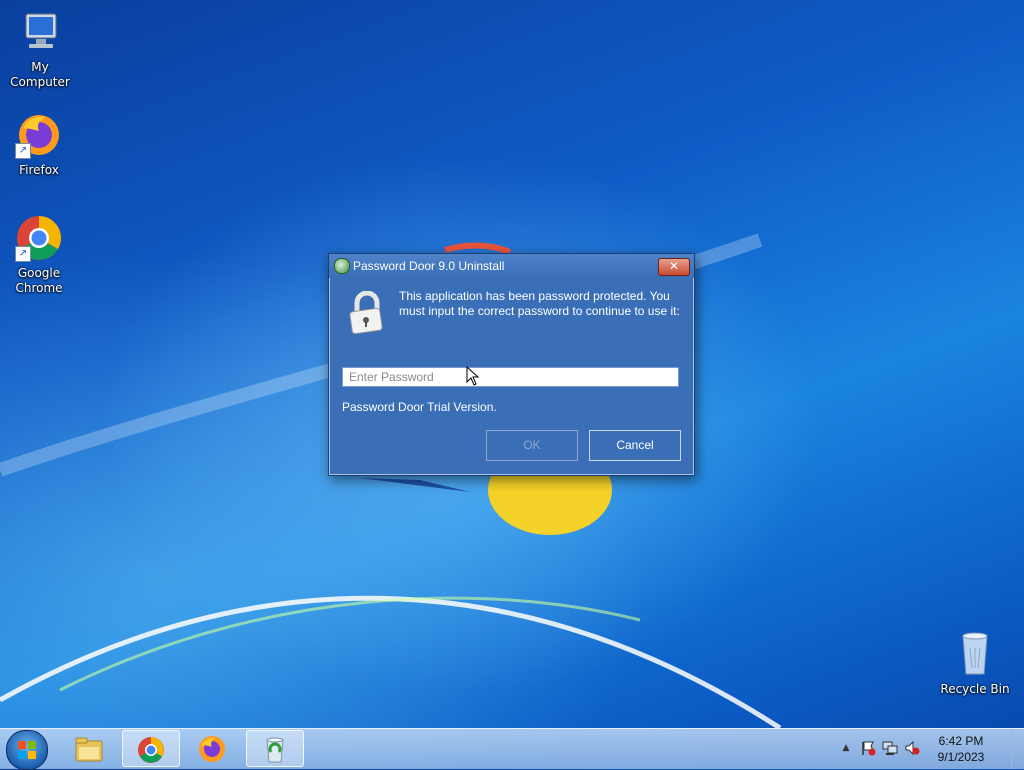 This screenshot has width=1024, height=770. Describe the element at coordinates (674, 267) in the screenshot. I see `close-button: ✕` at that location.